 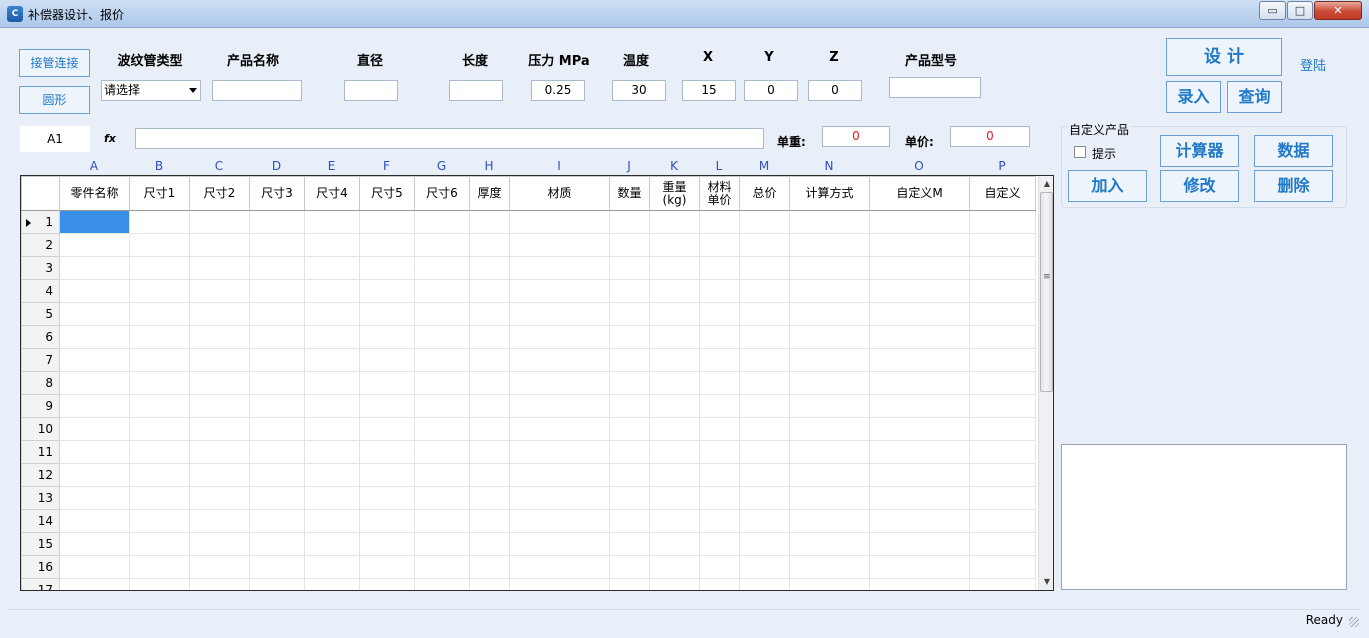 What do you see at coordinates (159, 193) in the screenshot?
I see `column-header: 尺寸1` at bounding box center [159, 193].